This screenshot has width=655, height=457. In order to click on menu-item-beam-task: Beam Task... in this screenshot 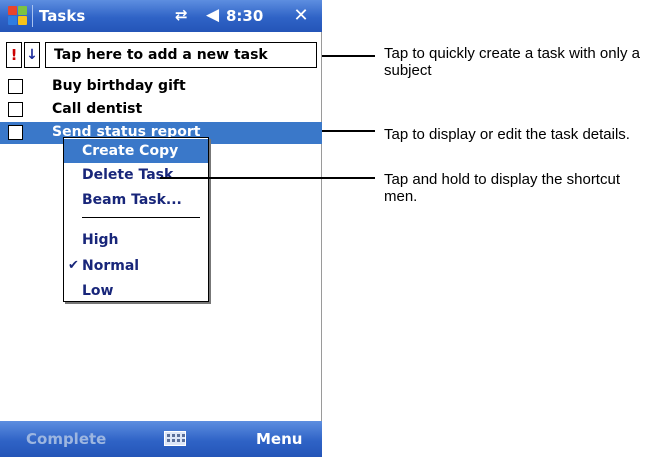, I will do `click(136, 200)`.